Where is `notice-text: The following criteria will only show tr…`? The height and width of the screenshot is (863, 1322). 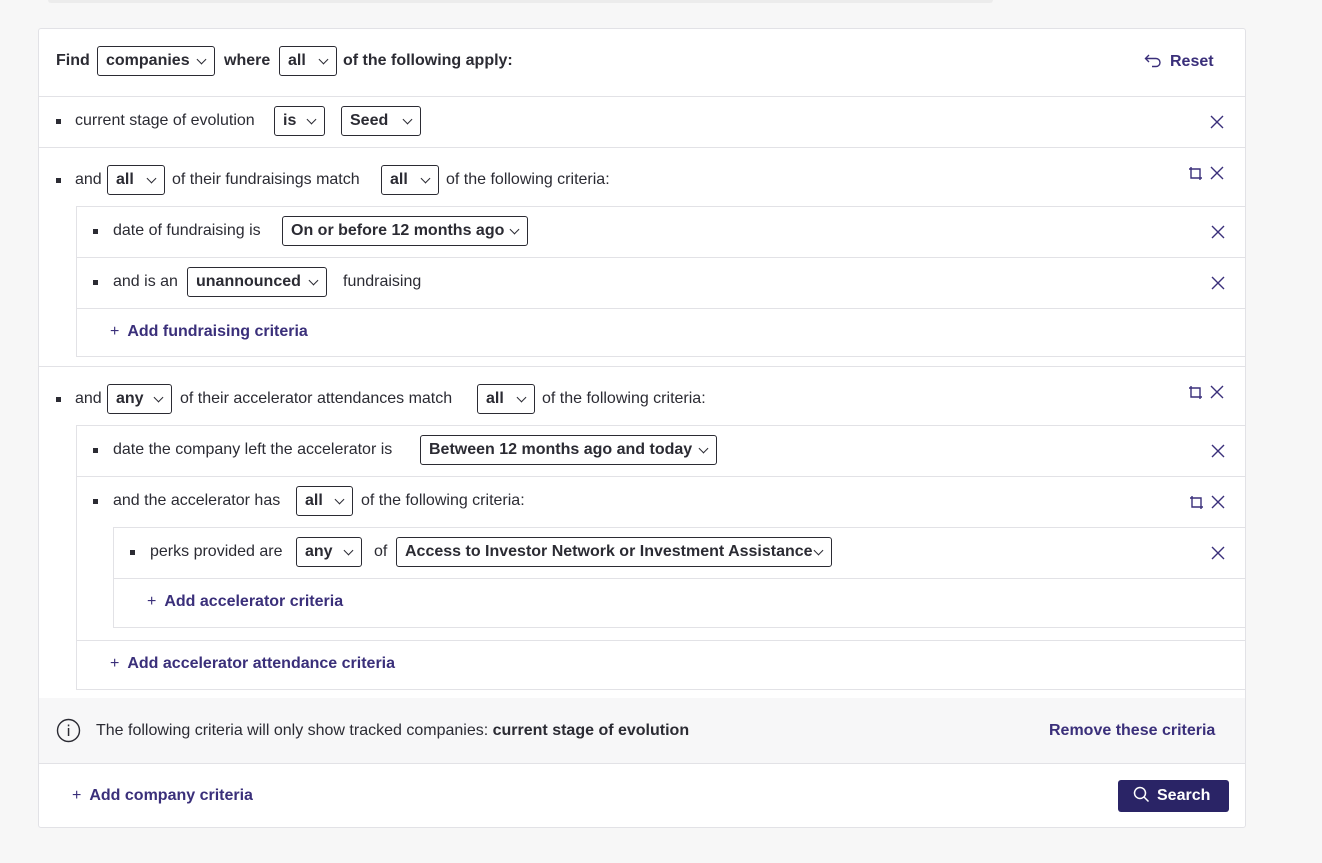
notice-text: The following criteria will only show tr… is located at coordinates (392, 731).